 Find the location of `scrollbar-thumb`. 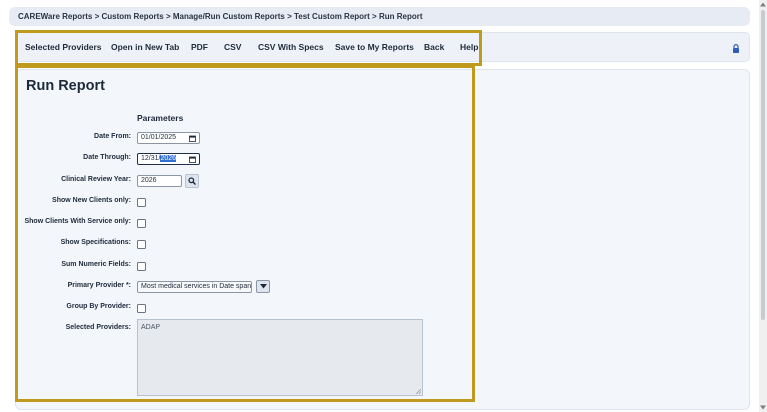

scrollbar-thumb is located at coordinates (763, 165).